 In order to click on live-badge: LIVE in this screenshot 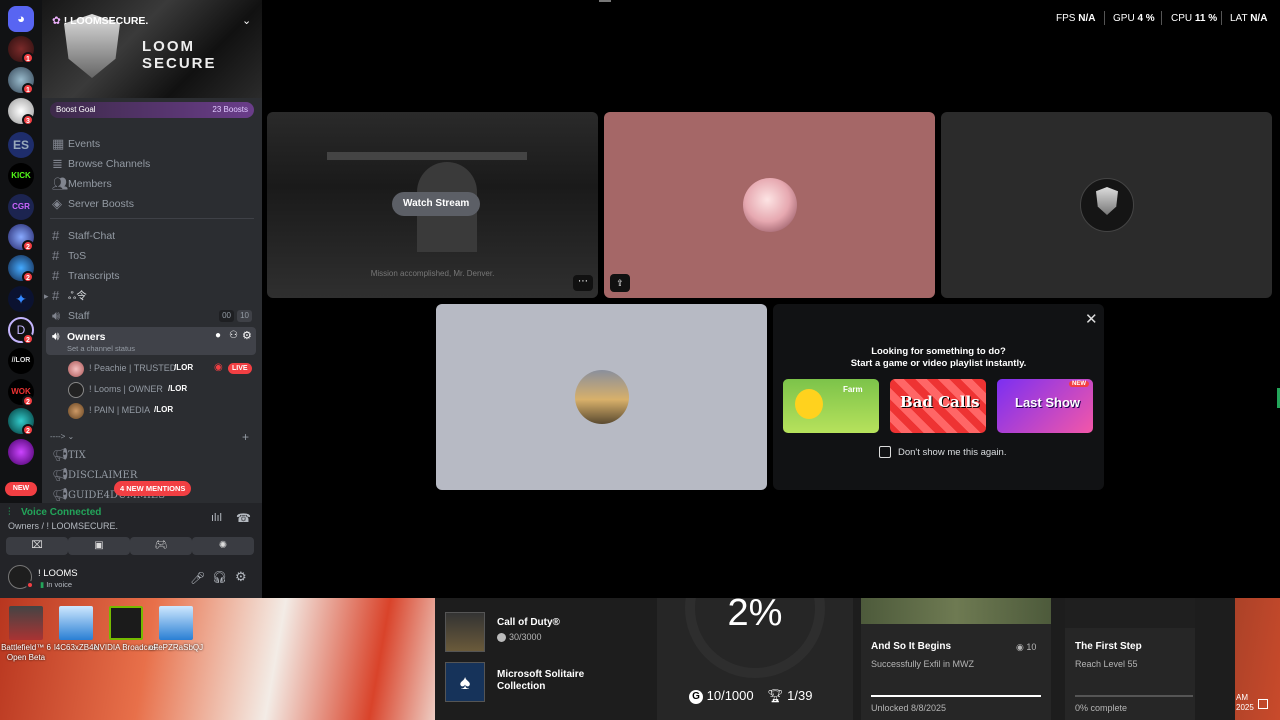, I will do `click(240, 368)`.